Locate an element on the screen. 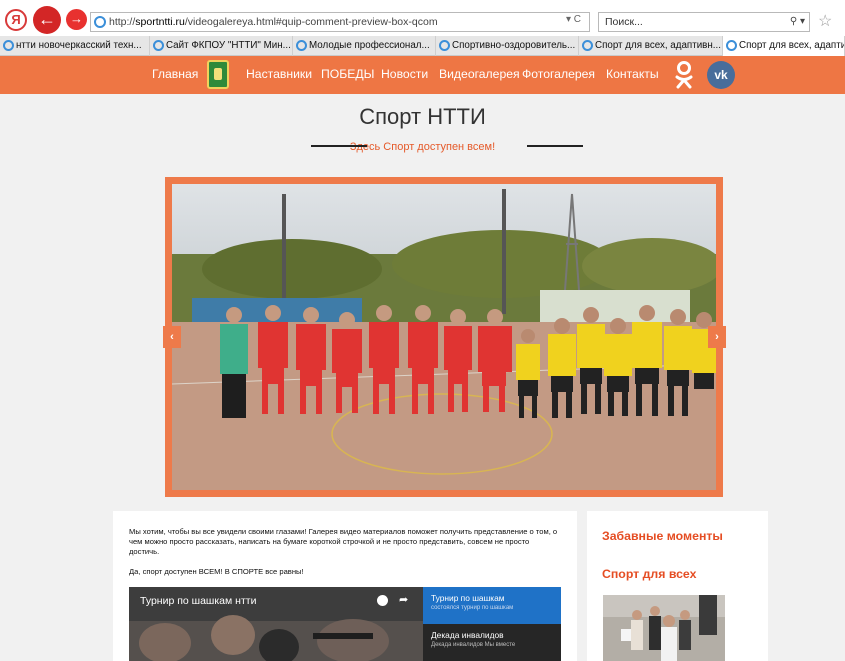 The height and width of the screenshot is (661, 845). sidebar-card: Забавные моменты Спорт для всех is located at coordinates (677, 586).